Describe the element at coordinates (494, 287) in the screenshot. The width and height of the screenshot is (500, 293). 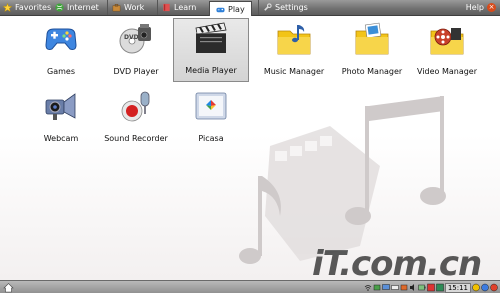
I see `power-icon` at that location.